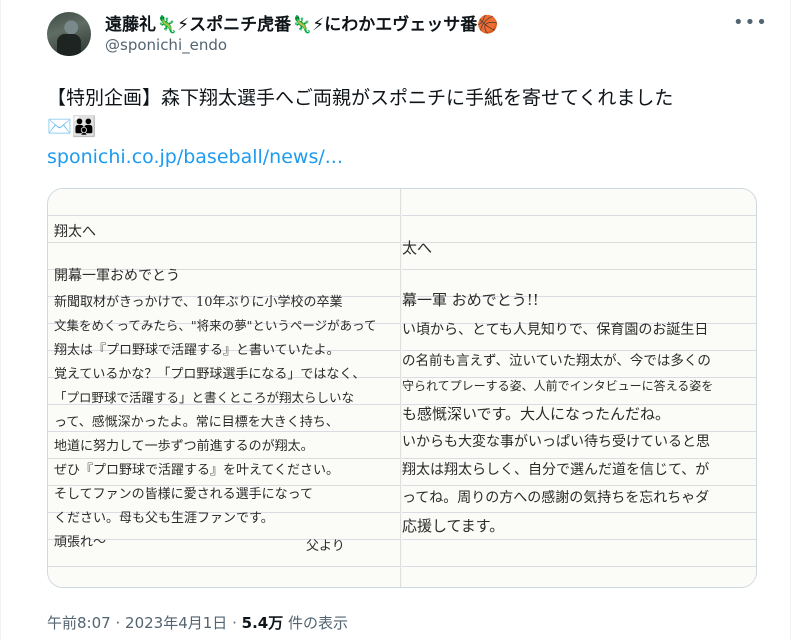 This screenshot has width=791, height=640. I want to click on views-count: 5.4万, so click(262, 623).